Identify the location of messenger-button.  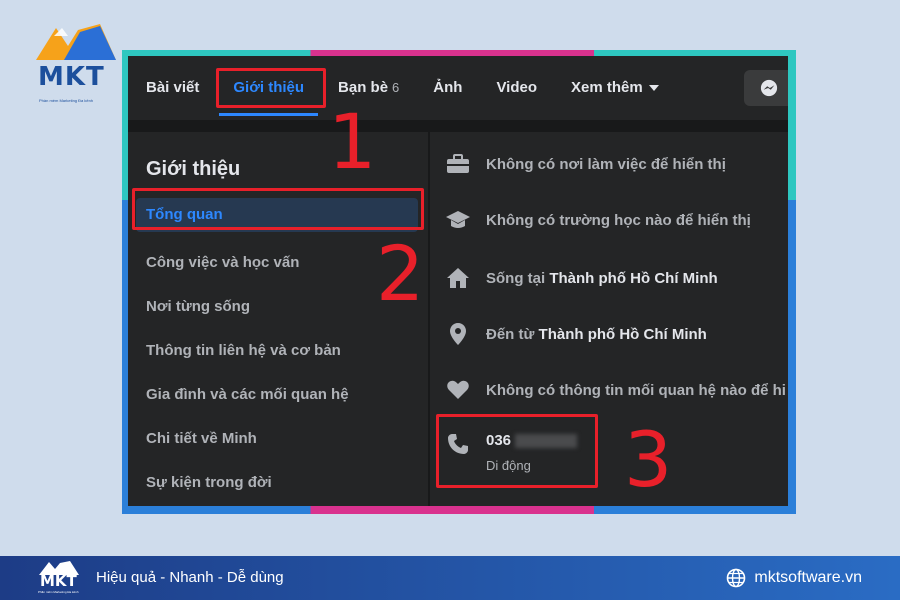
(766, 88).